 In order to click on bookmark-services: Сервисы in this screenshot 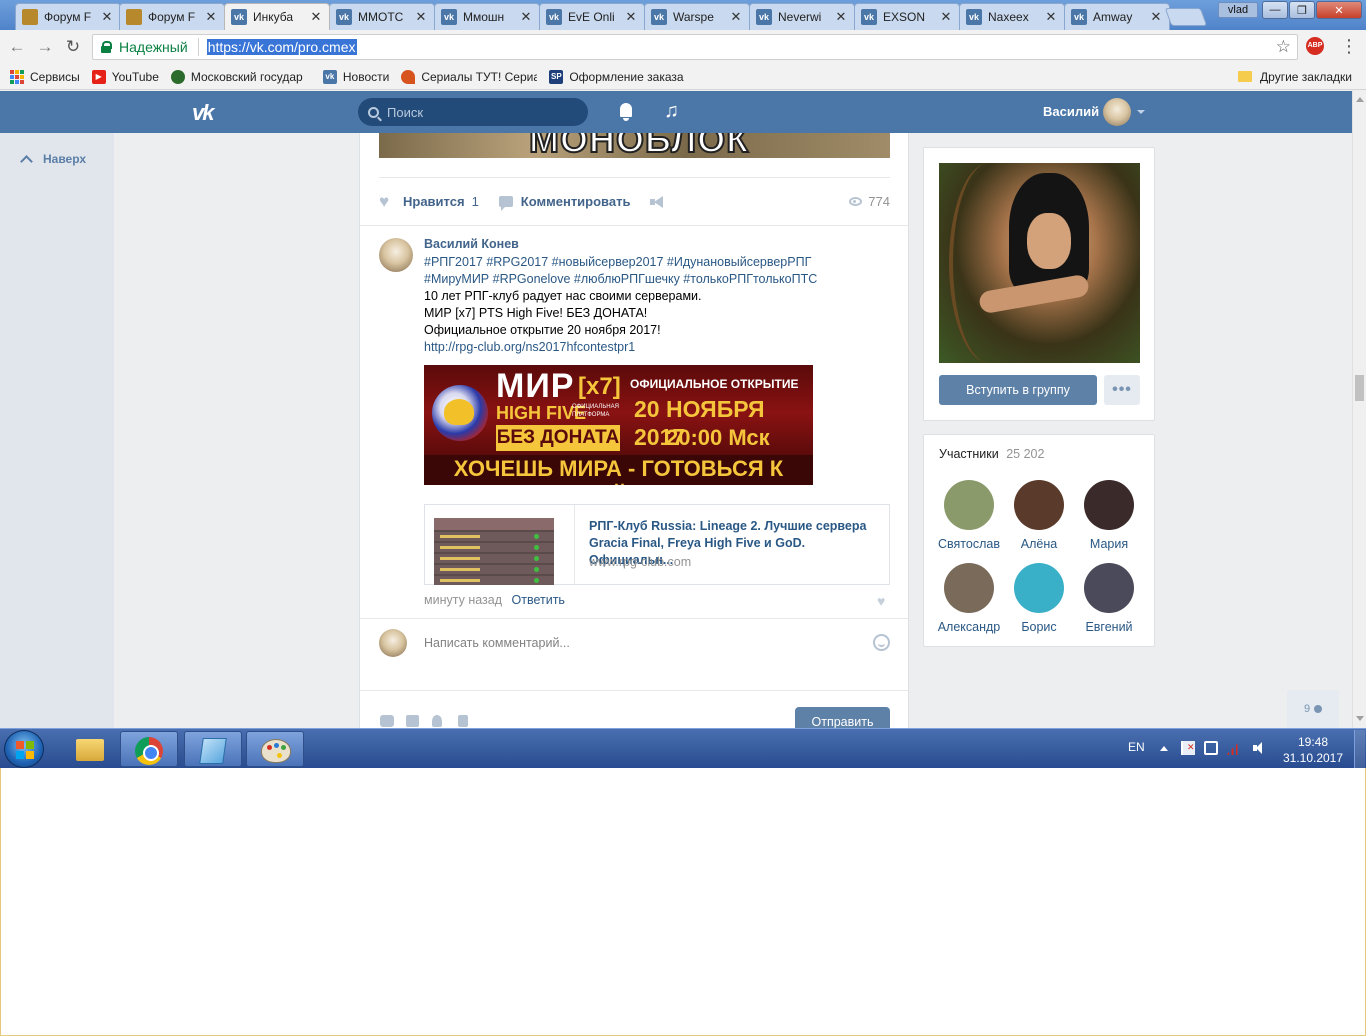, I will do `click(45, 76)`.